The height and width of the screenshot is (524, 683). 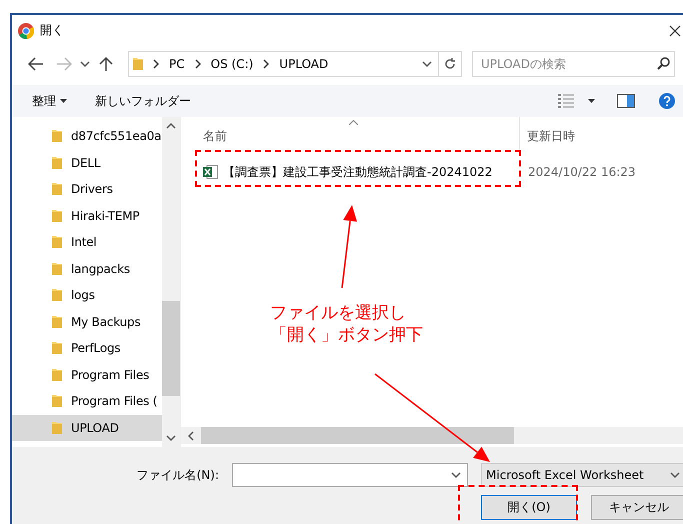 What do you see at coordinates (675, 30) in the screenshot?
I see `close-icon` at bounding box center [675, 30].